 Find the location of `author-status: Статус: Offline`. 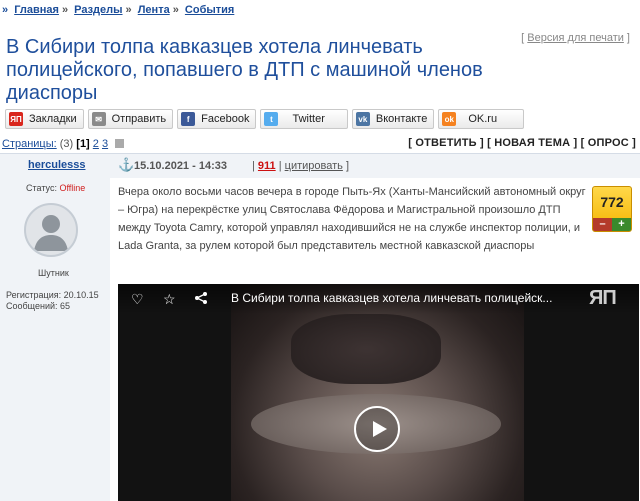

author-status: Статус: Offline is located at coordinates (55, 188).